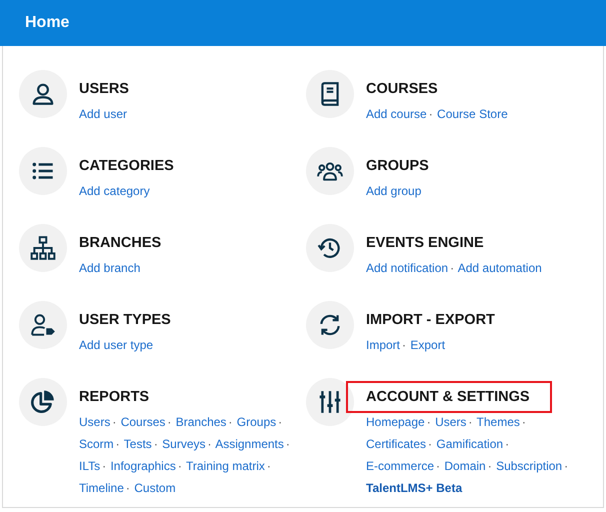 The image size is (606, 512). I want to click on link: TalentLMS+ Beta, so click(414, 488).